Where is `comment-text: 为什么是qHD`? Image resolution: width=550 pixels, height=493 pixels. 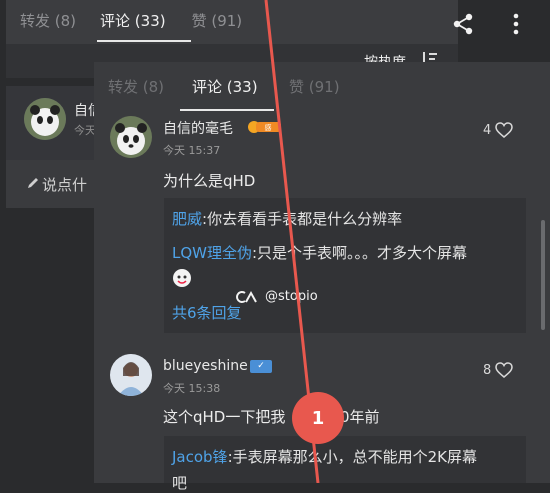 comment-text: 为什么是qHD is located at coordinates (209, 181).